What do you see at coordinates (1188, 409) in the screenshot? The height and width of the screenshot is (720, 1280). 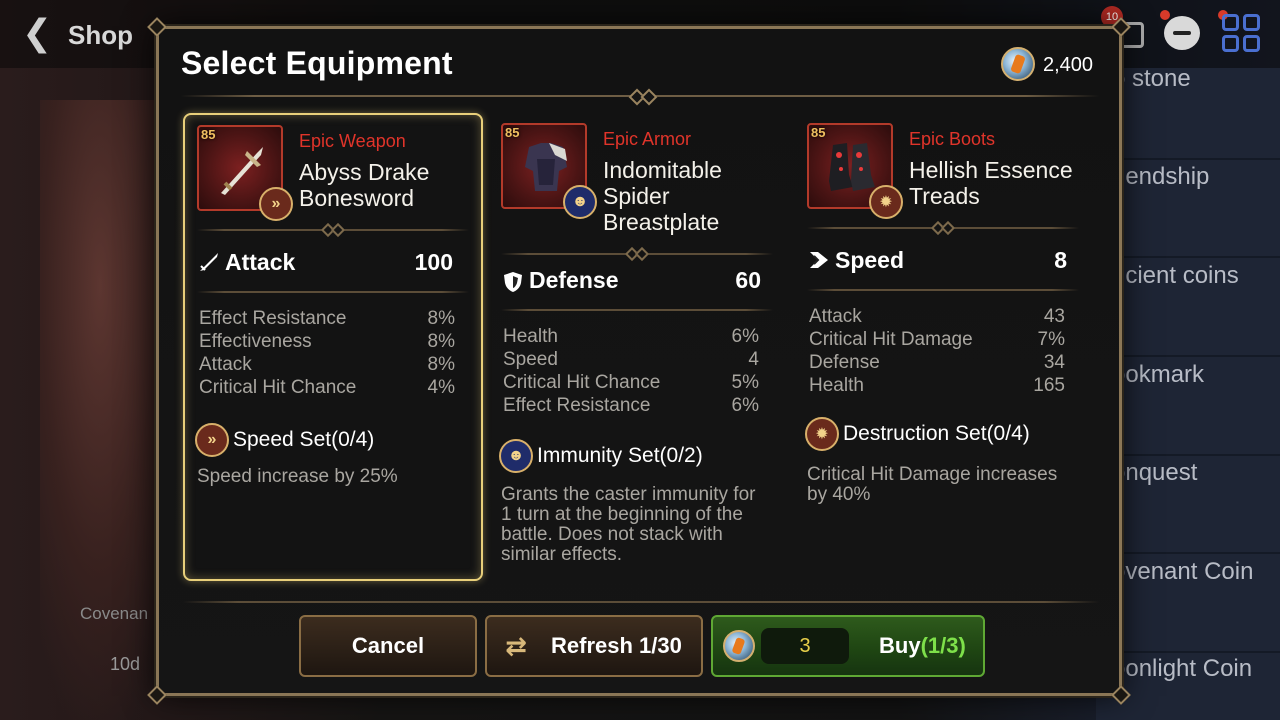 I see `shop-category-item: ookmark` at bounding box center [1188, 409].